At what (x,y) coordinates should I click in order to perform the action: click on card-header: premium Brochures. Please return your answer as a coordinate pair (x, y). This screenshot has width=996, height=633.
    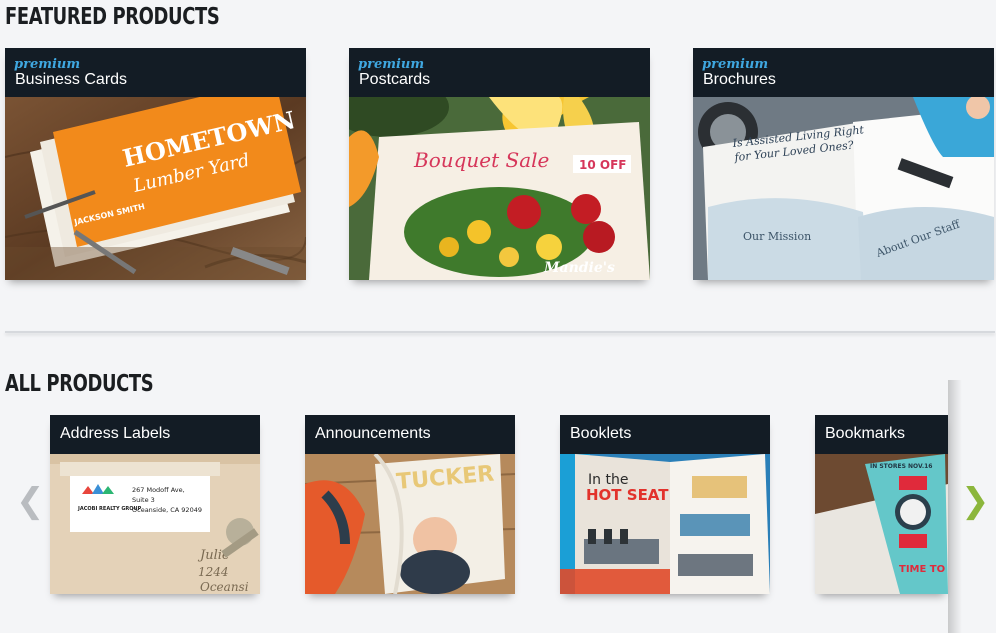
    Looking at the image, I should click on (843, 72).